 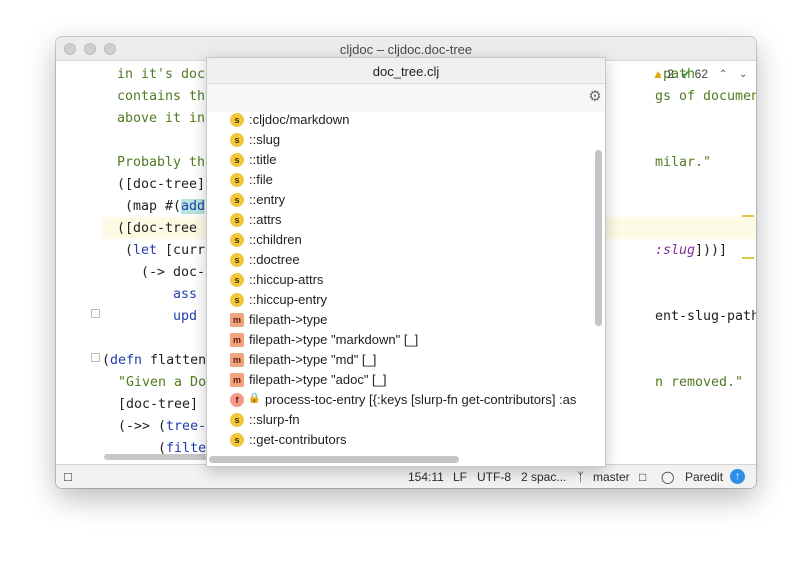 What do you see at coordinates (399, 180) in the screenshot?
I see `list-item: s::file` at bounding box center [399, 180].